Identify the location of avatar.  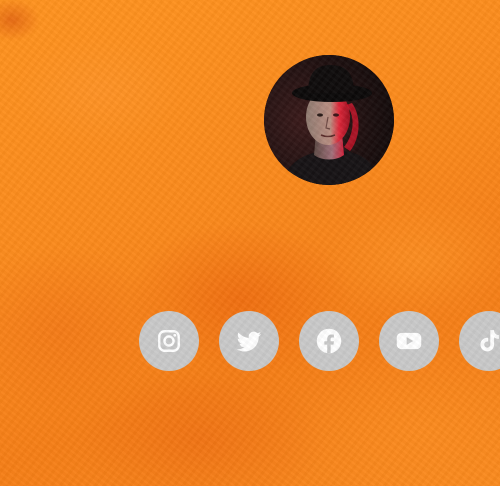
(329, 120).